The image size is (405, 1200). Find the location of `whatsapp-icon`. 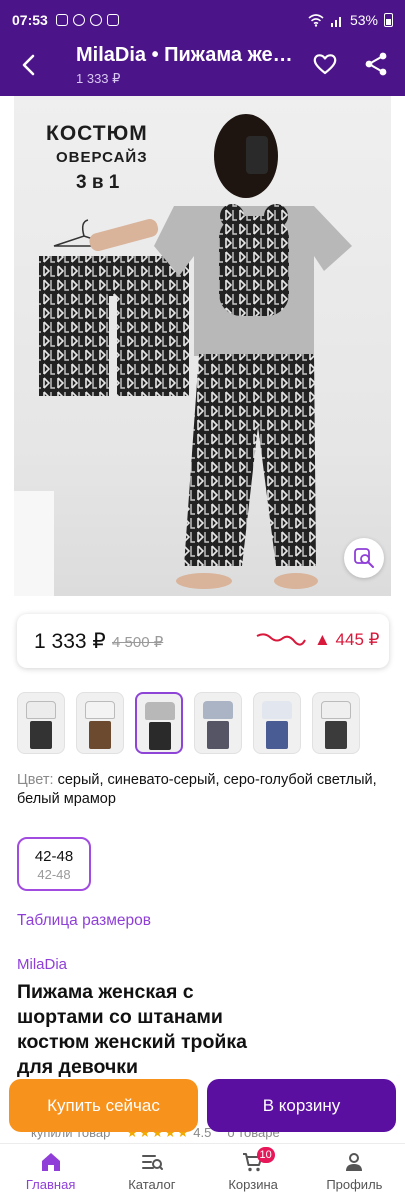

whatsapp-icon is located at coordinates (95, 20).